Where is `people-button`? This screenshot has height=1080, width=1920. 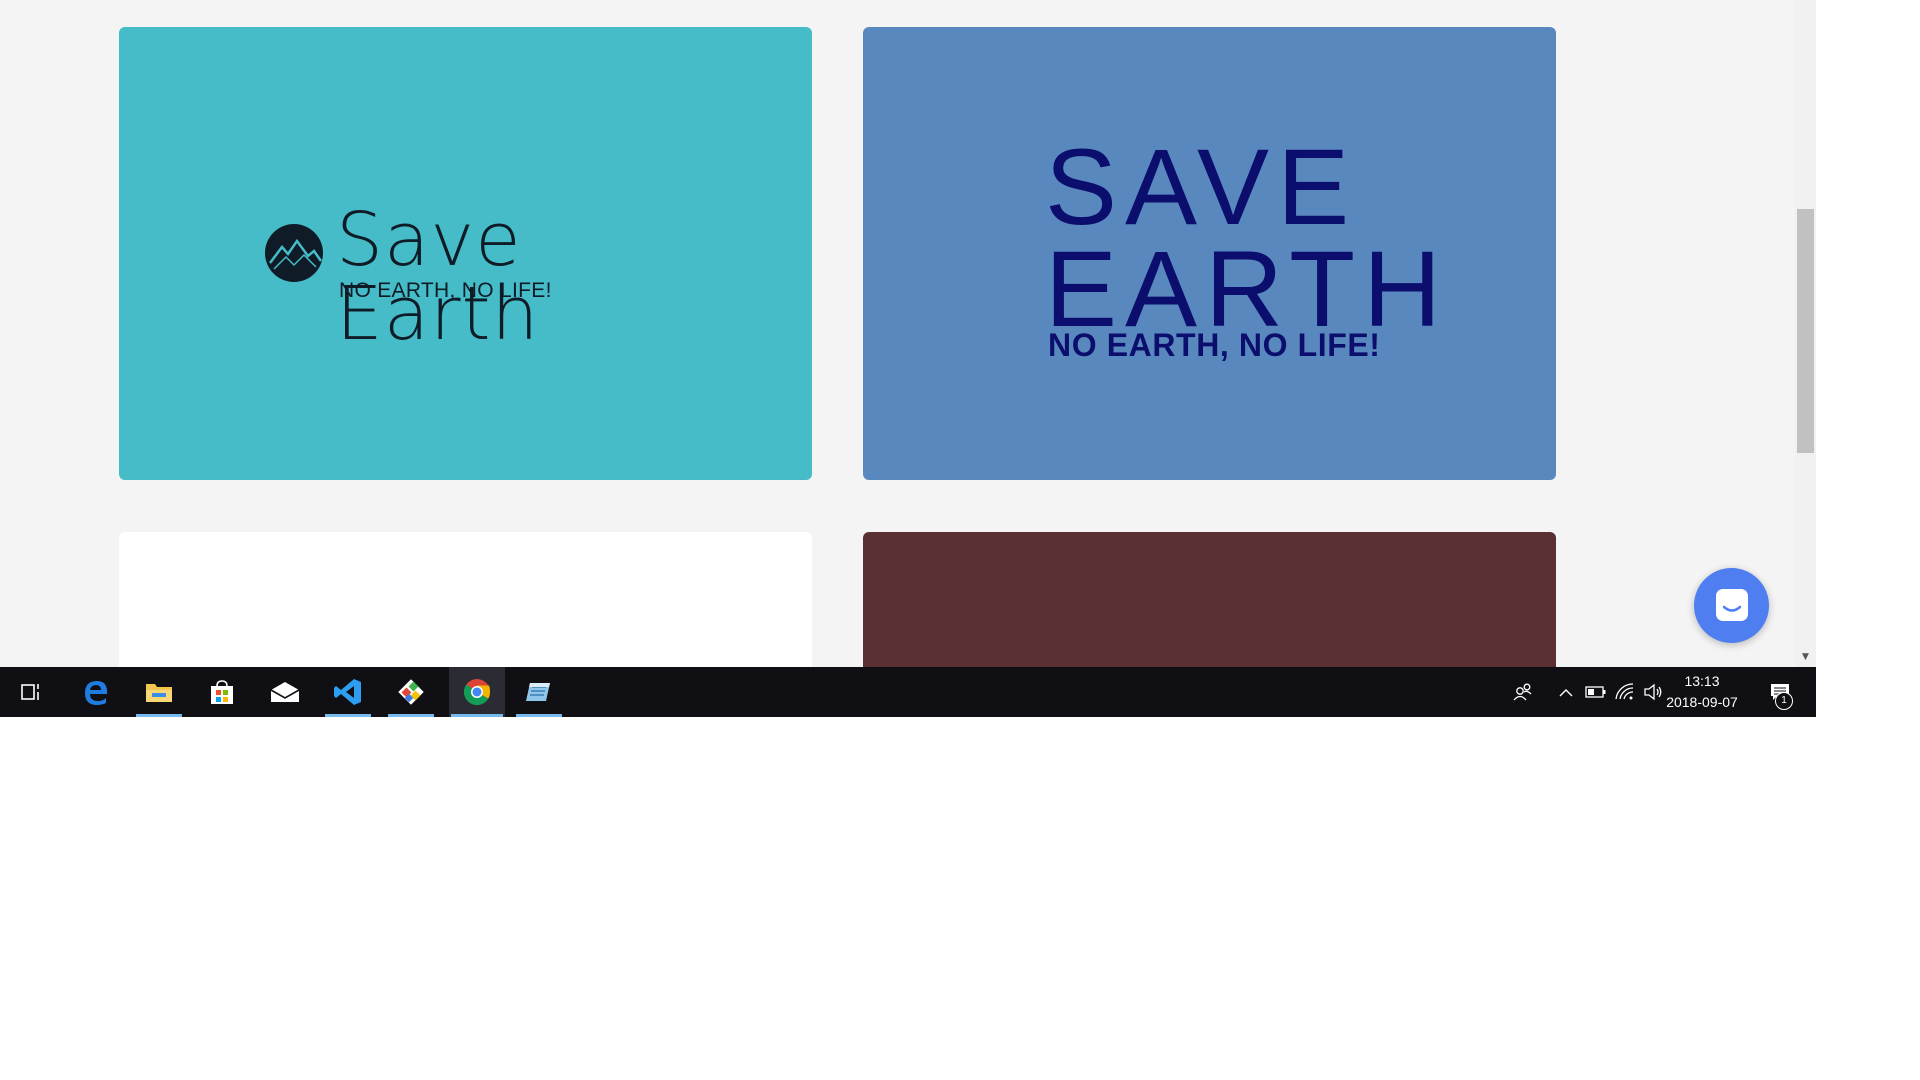
people-button is located at coordinates (1523, 692).